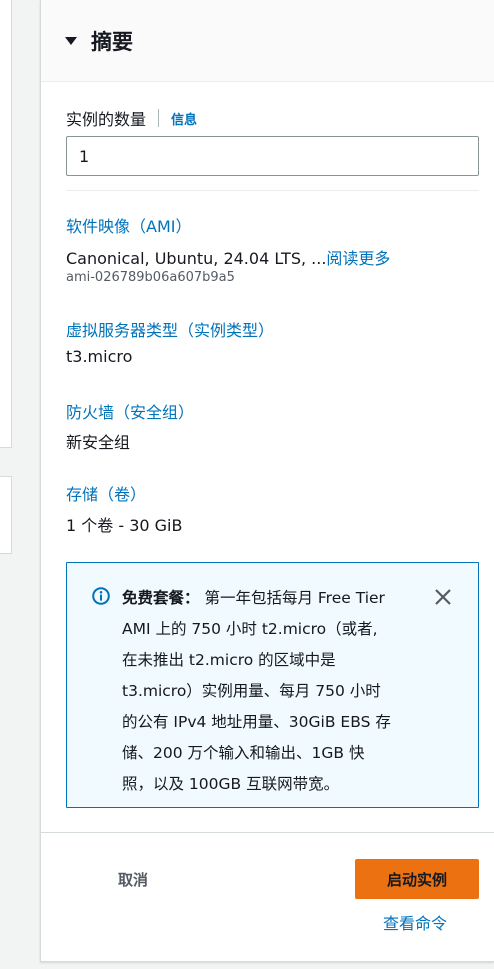 This screenshot has height=969, width=494. I want to click on launch-instance-button: 启动实例, so click(417, 879).